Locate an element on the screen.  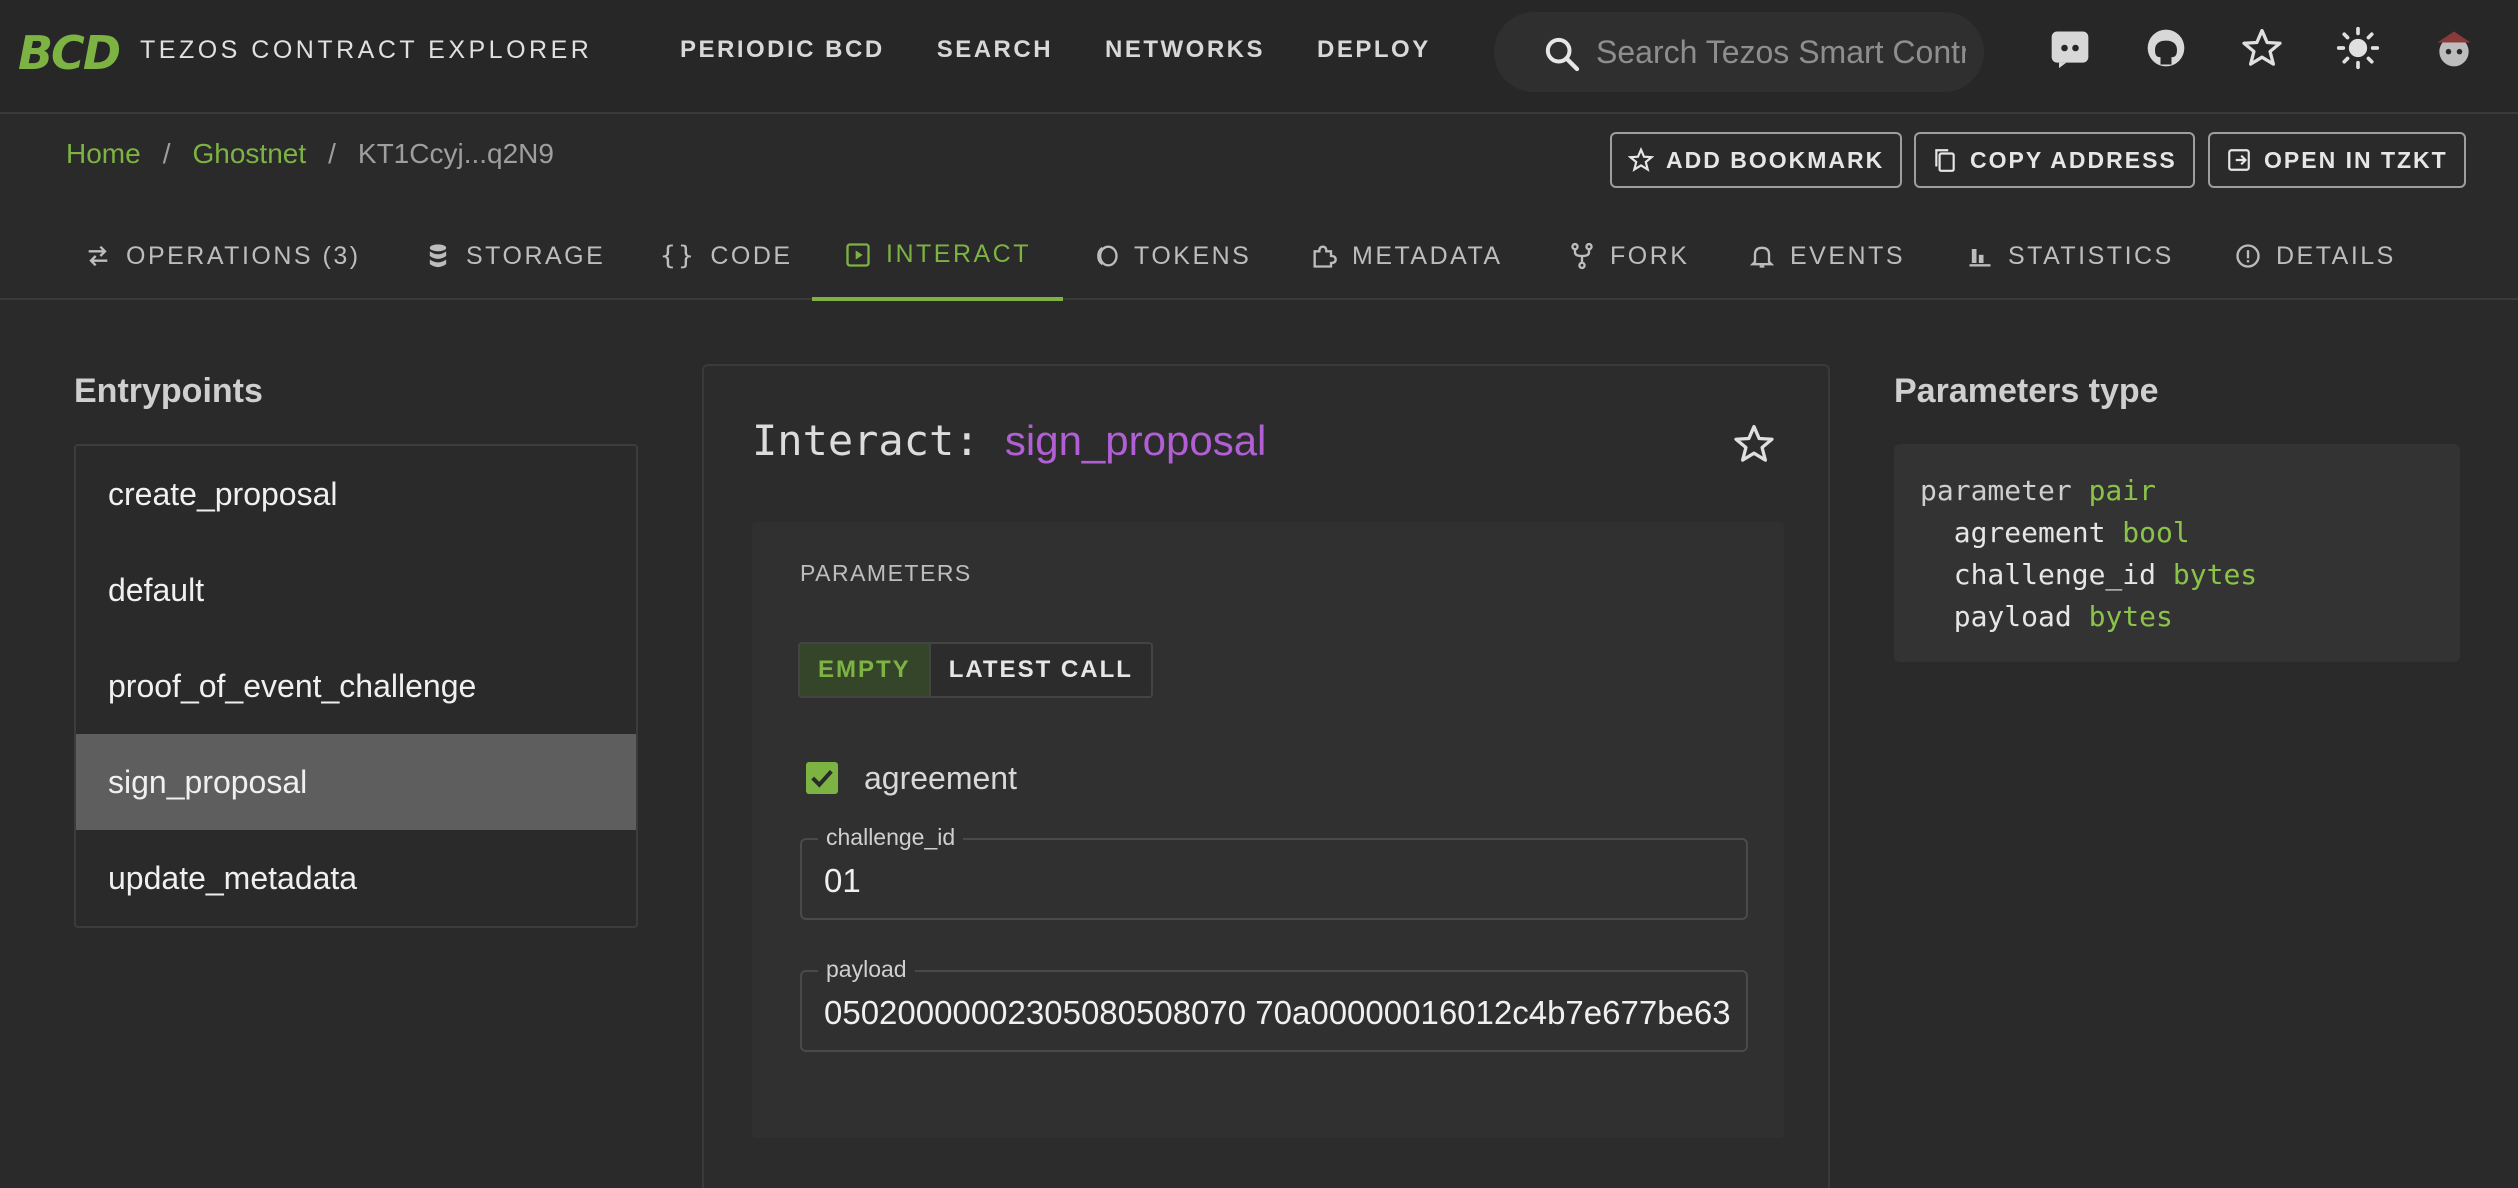
agreement-checkbox is located at coordinates (822, 778).